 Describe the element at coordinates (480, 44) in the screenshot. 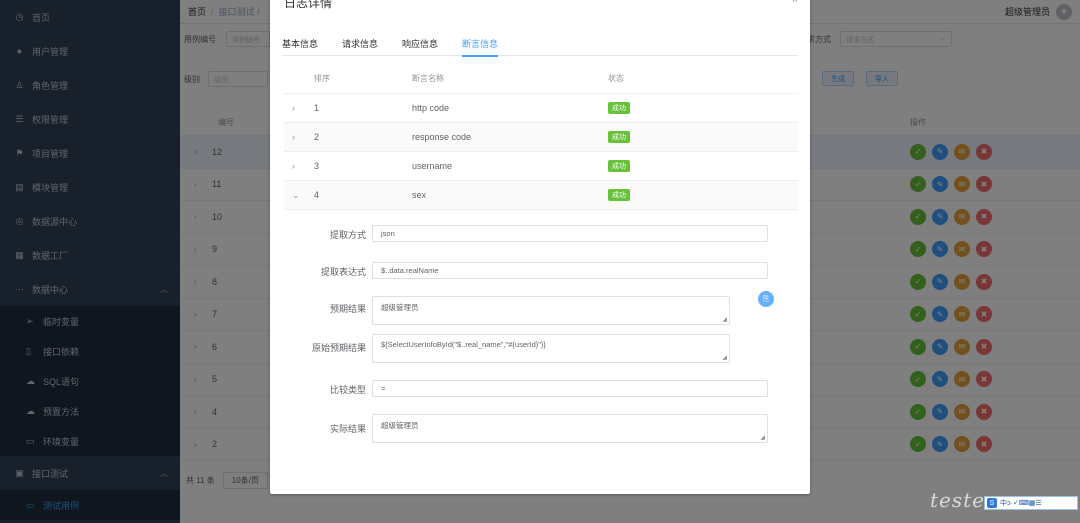

I see `tab-assert-info: 断言信息` at that location.